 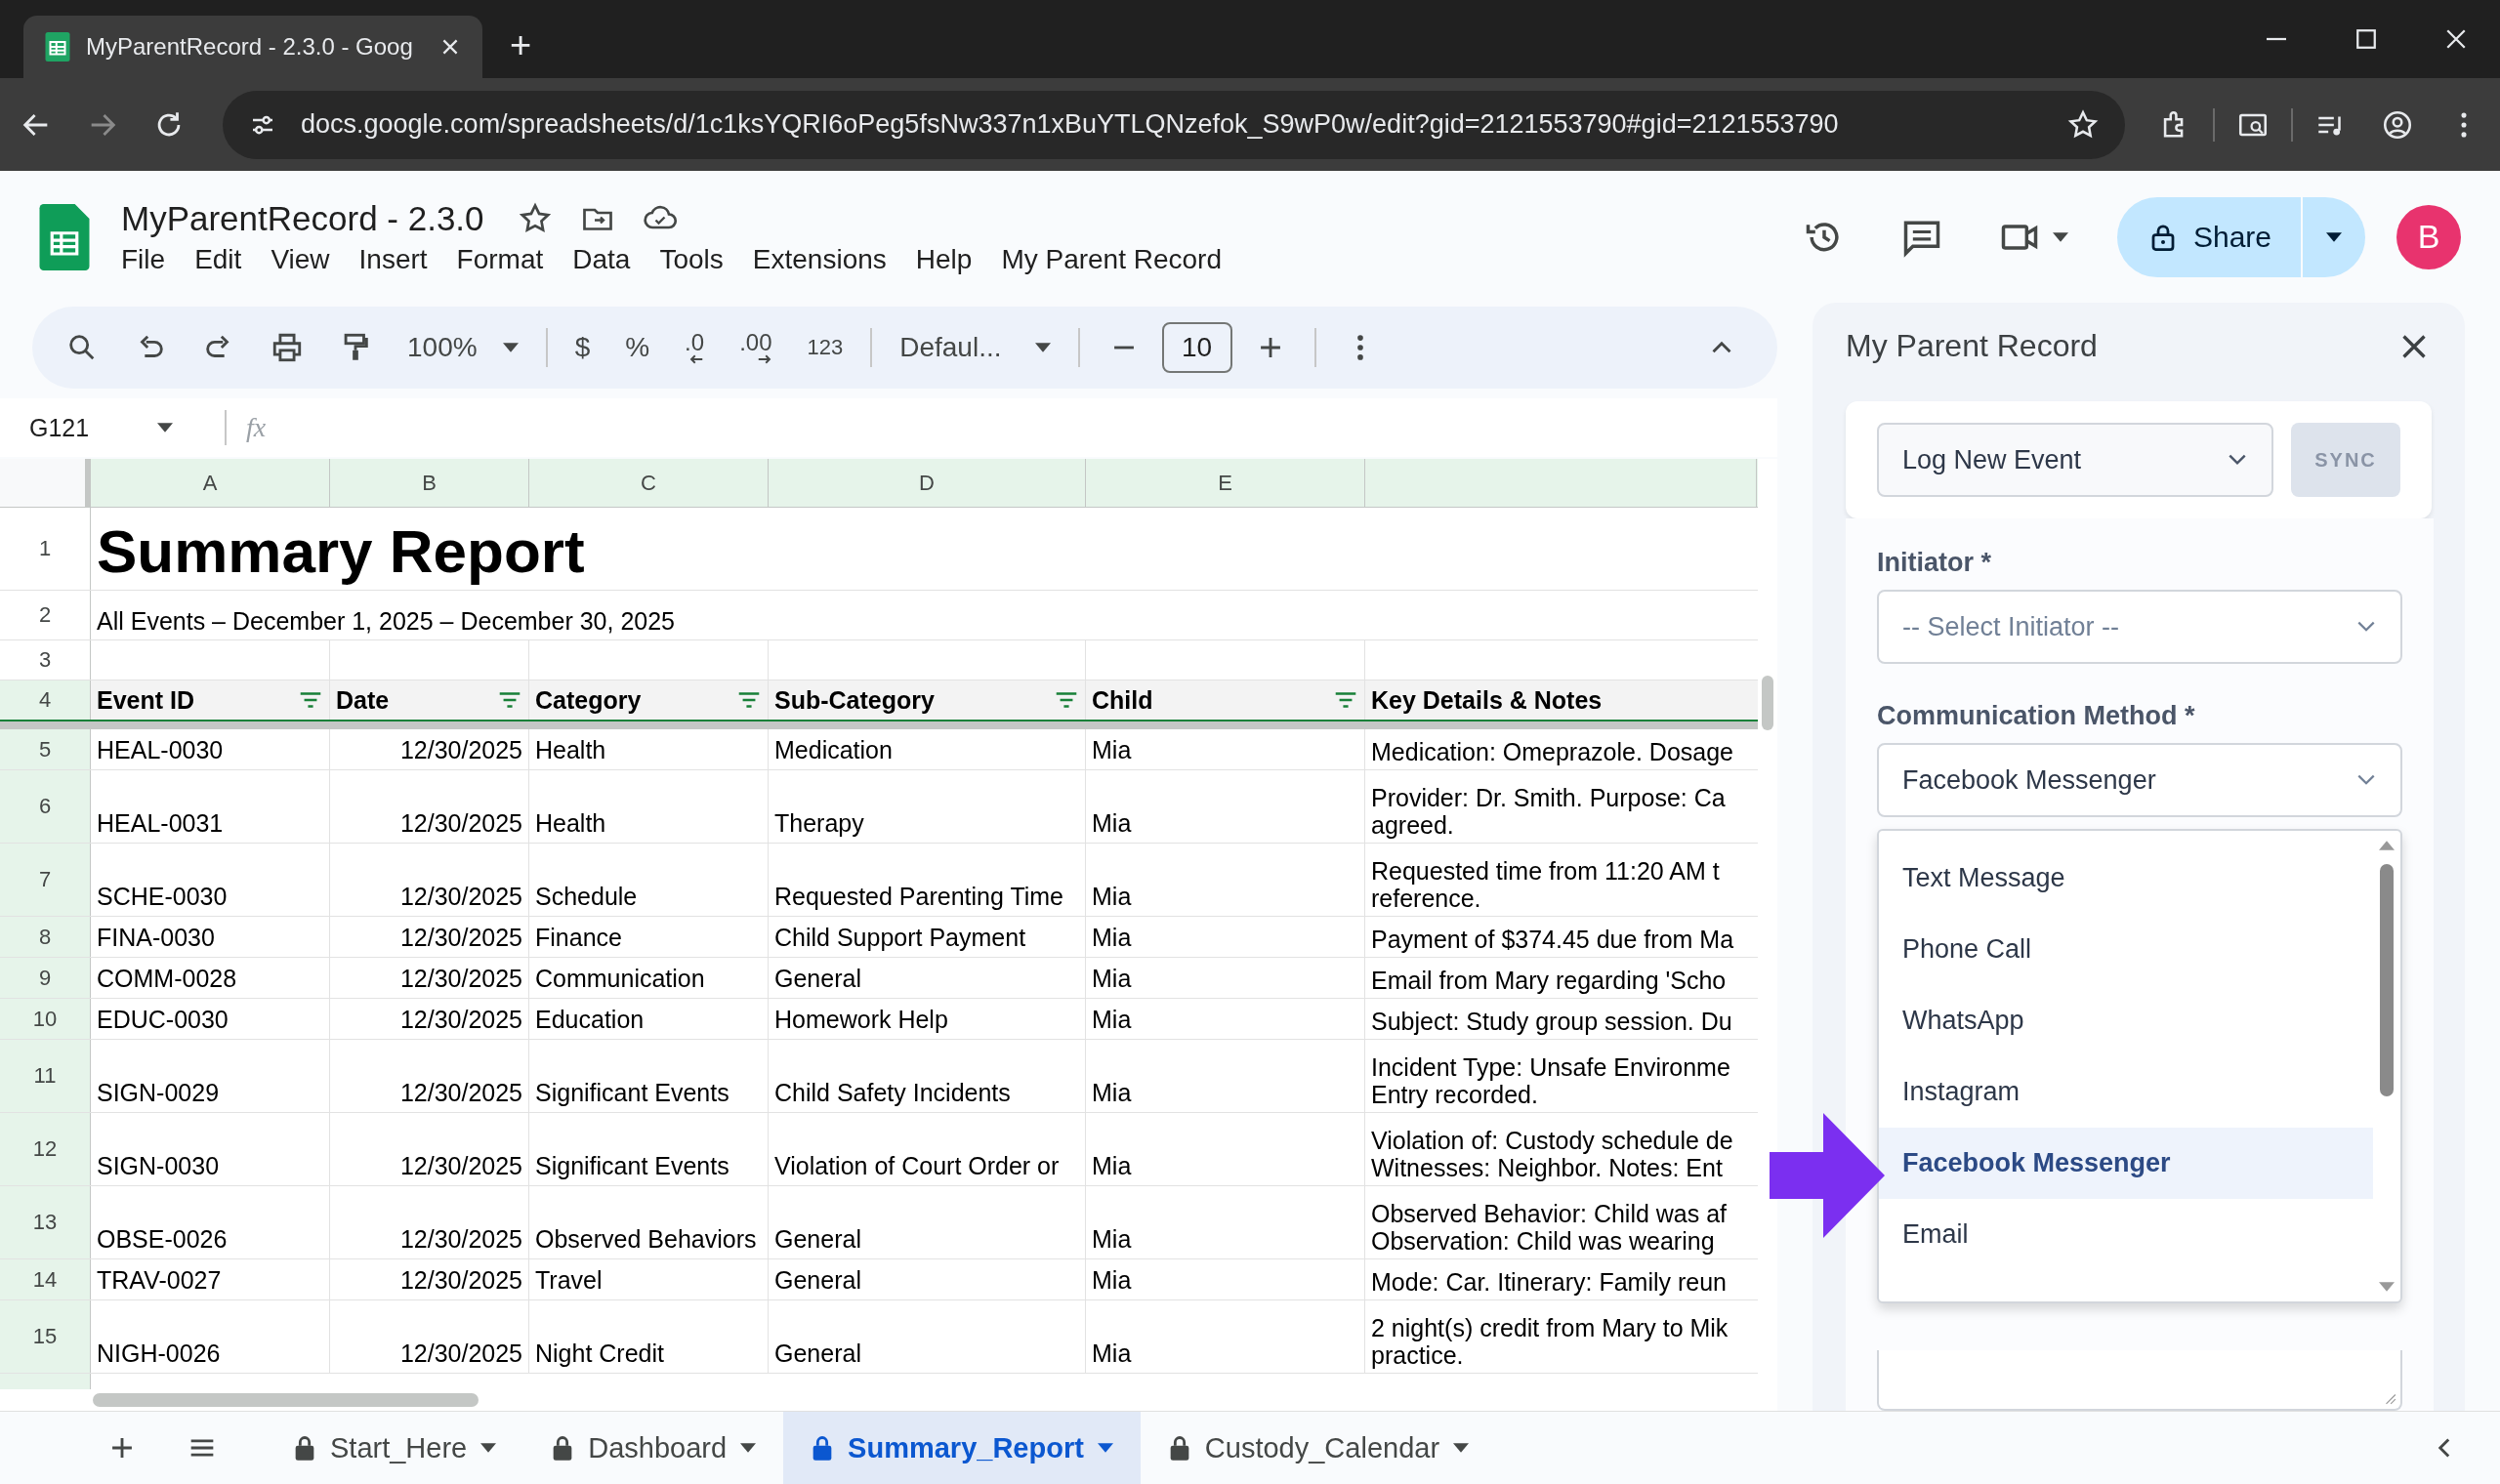 What do you see at coordinates (2139, 780) in the screenshot?
I see `method-select: Facebook Messenger` at bounding box center [2139, 780].